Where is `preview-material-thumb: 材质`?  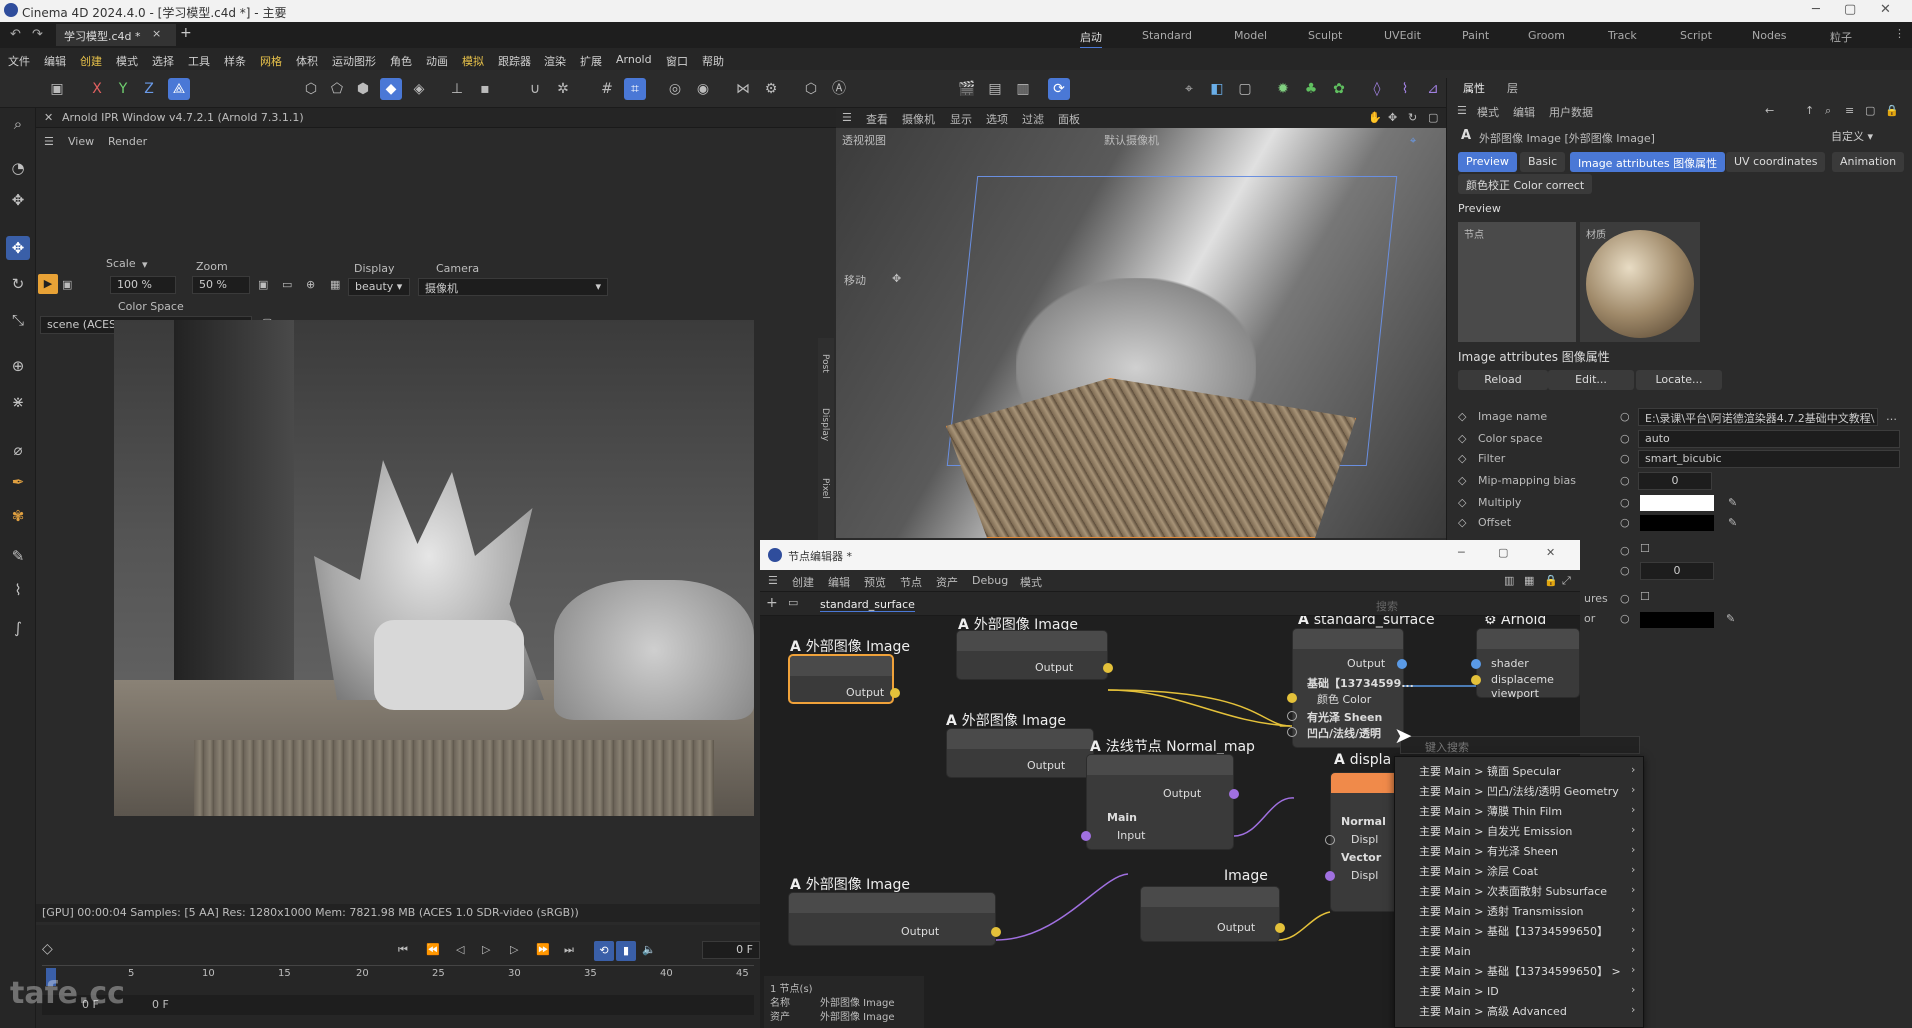 preview-material-thumb: 材质 is located at coordinates (1640, 282).